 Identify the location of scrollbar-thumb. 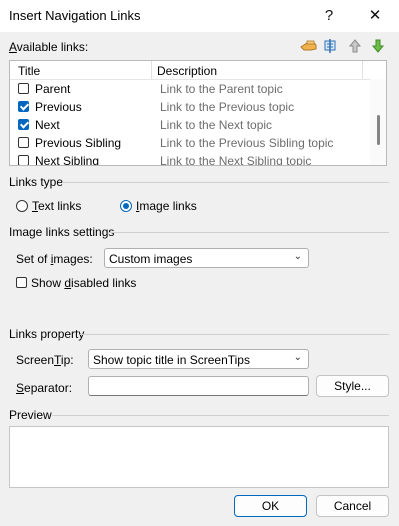
(378, 130).